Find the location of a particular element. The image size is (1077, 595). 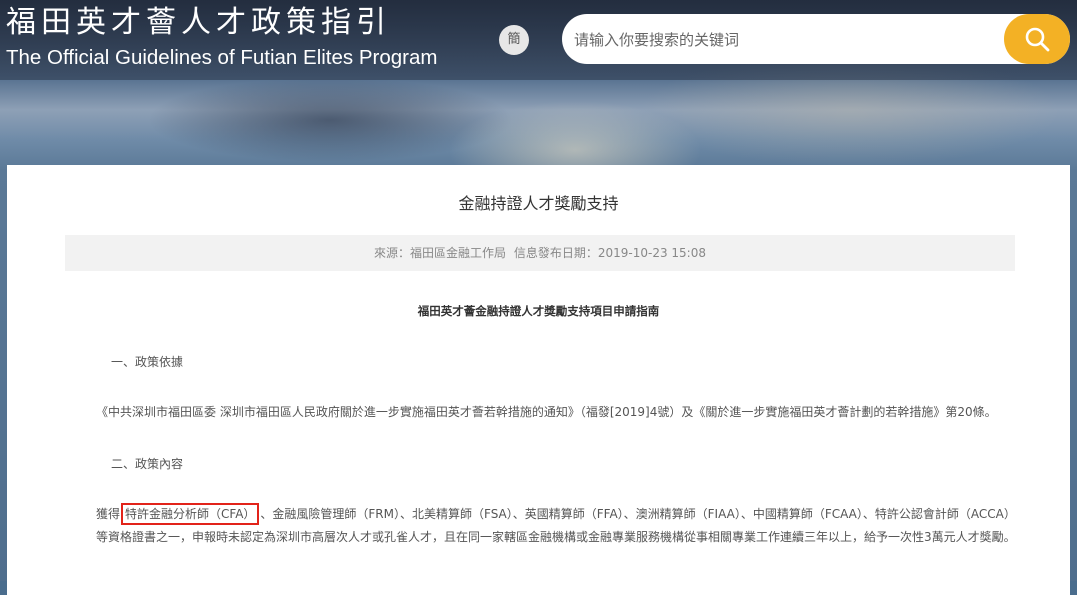

cfa-highlight-box: 特許金融分析師（CFA） is located at coordinates (190, 514).